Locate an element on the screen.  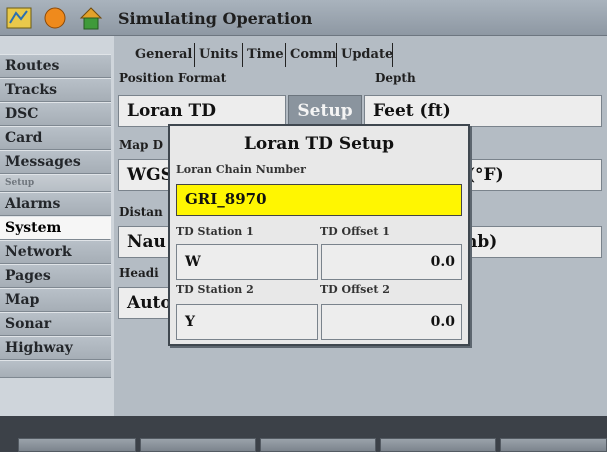
chain-number-label: Loran Chain Number is located at coordinates (241, 169).